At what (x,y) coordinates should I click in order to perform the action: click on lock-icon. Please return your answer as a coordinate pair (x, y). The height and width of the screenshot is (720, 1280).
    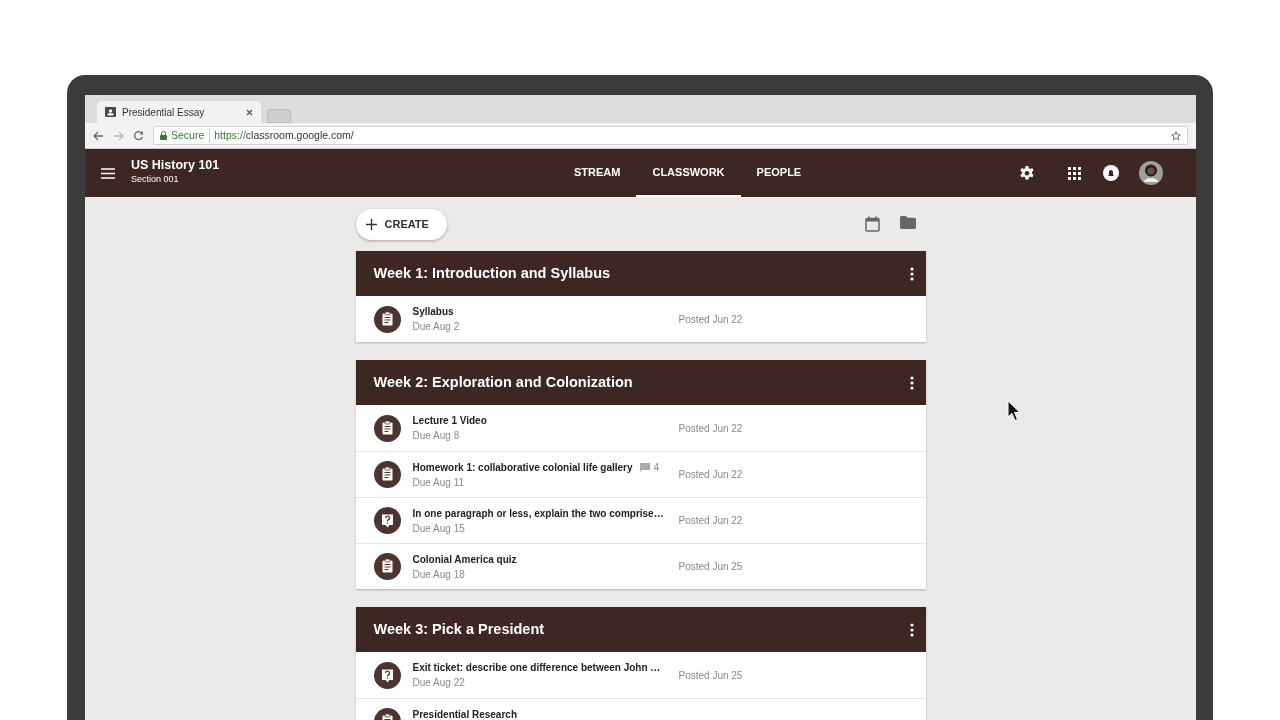
    Looking at the image, I should click on (163, 135).